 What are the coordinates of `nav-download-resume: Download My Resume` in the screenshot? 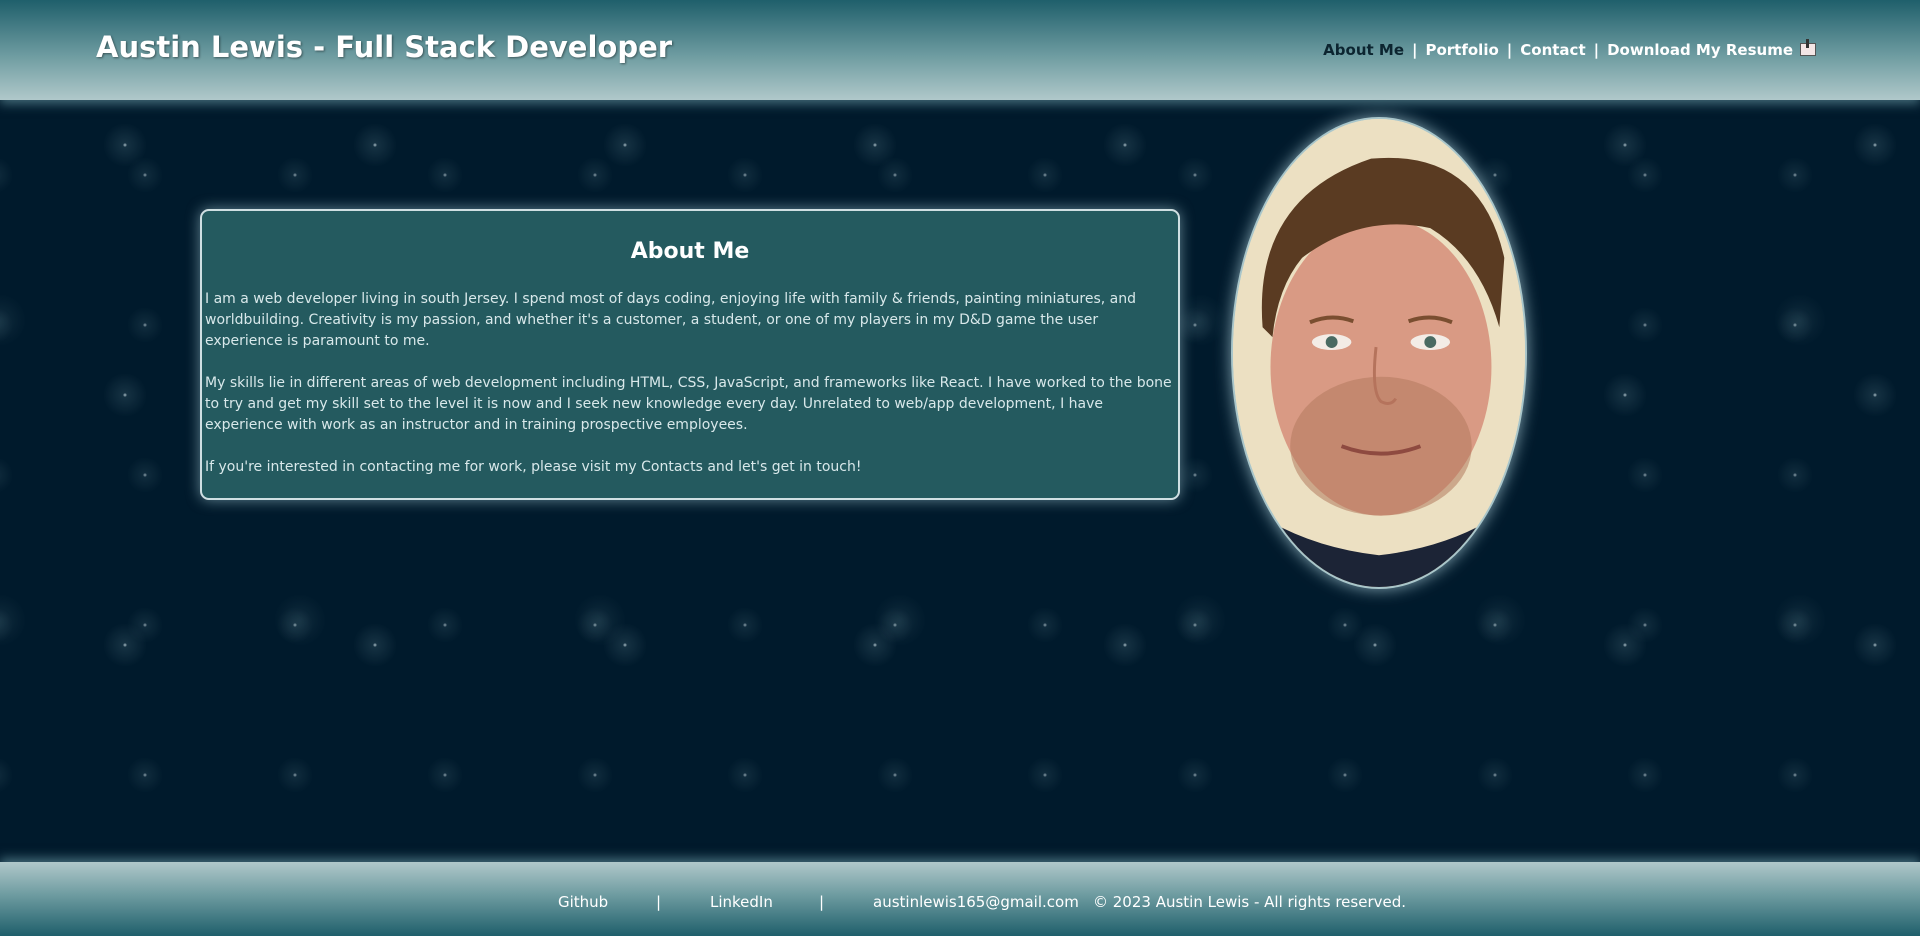 It's located at (1711, 49).